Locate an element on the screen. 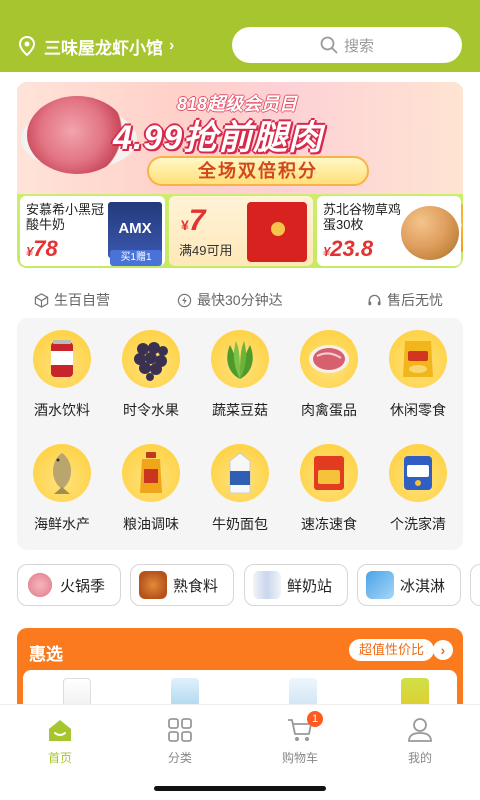  lightning-icon is located at coordinates (184, 300).